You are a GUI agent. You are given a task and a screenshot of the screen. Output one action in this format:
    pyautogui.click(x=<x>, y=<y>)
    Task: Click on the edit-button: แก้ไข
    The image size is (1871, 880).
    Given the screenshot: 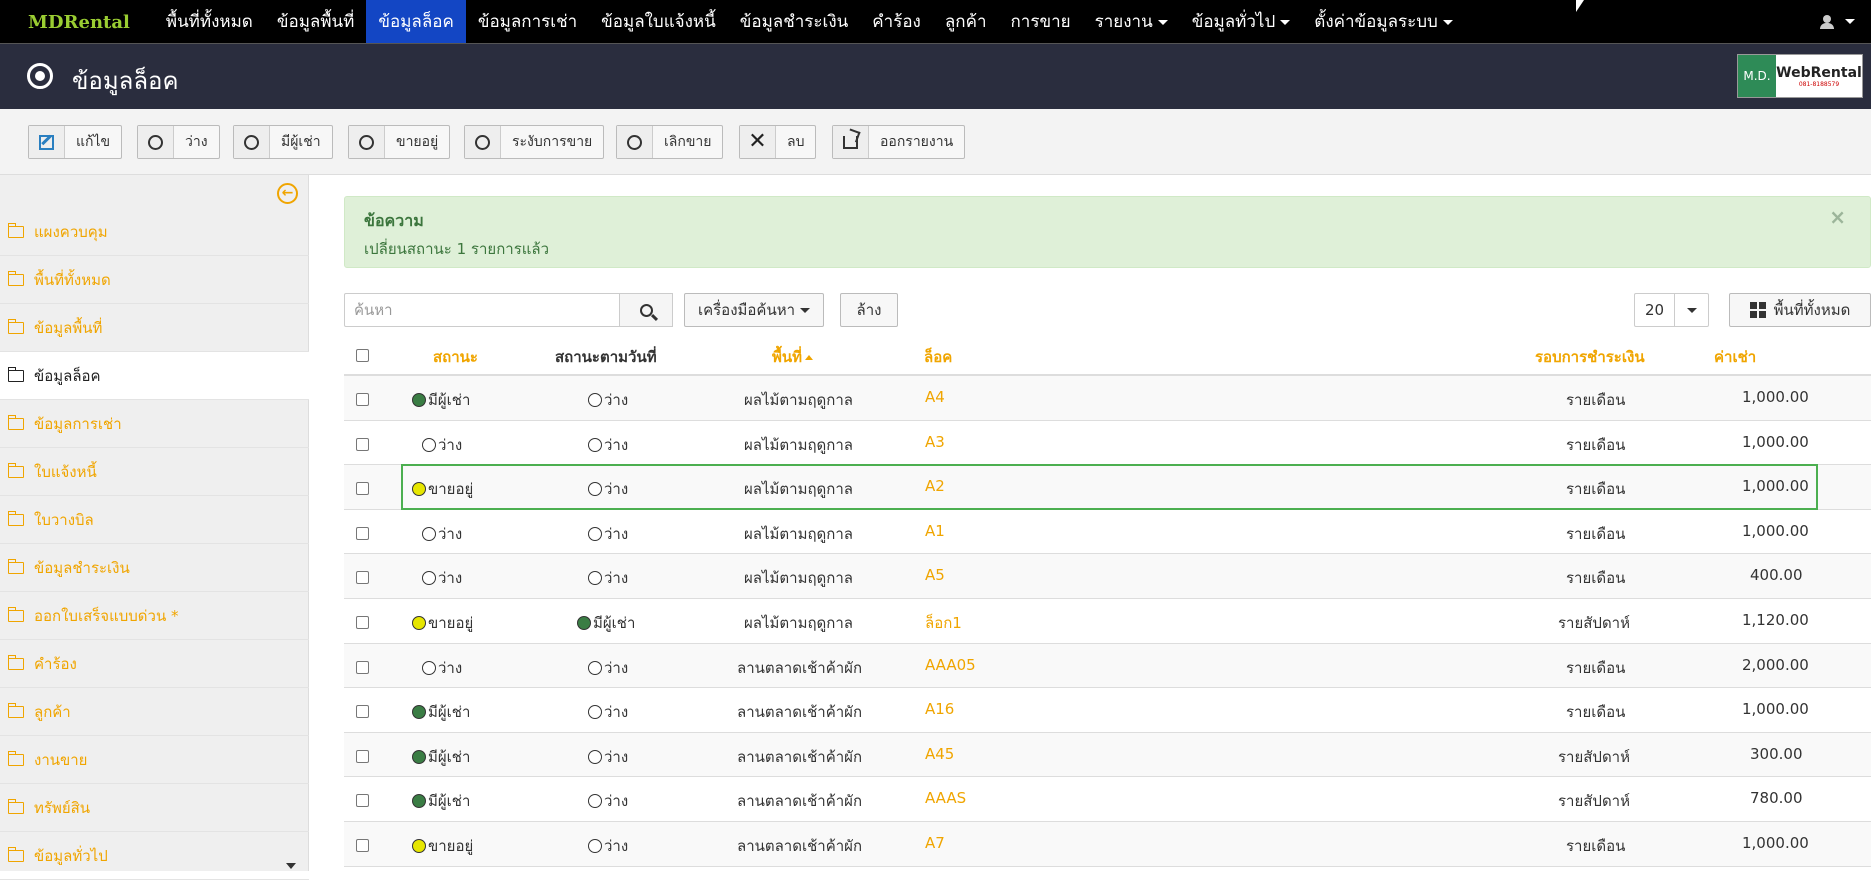 What is the action you would take?
    pyautogui.click(x=75, y=142)
    